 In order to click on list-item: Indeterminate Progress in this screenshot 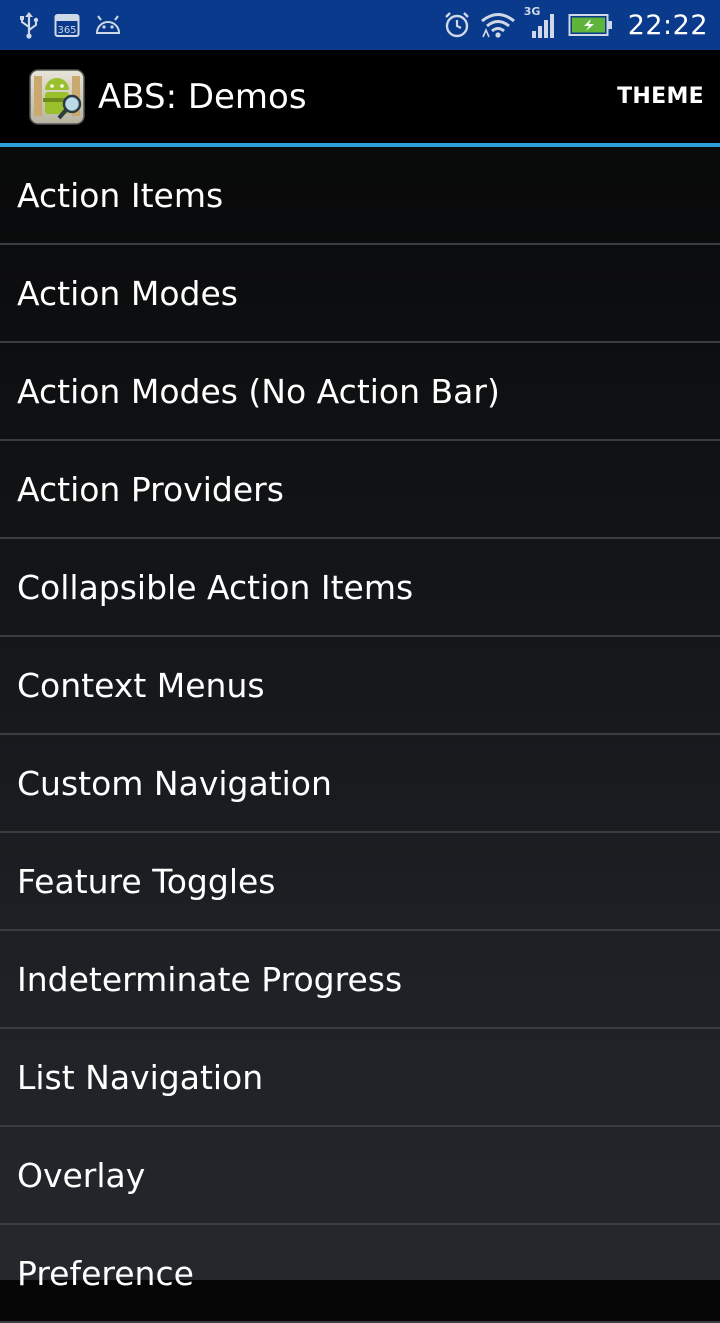, I will do `click(360, 980)`.